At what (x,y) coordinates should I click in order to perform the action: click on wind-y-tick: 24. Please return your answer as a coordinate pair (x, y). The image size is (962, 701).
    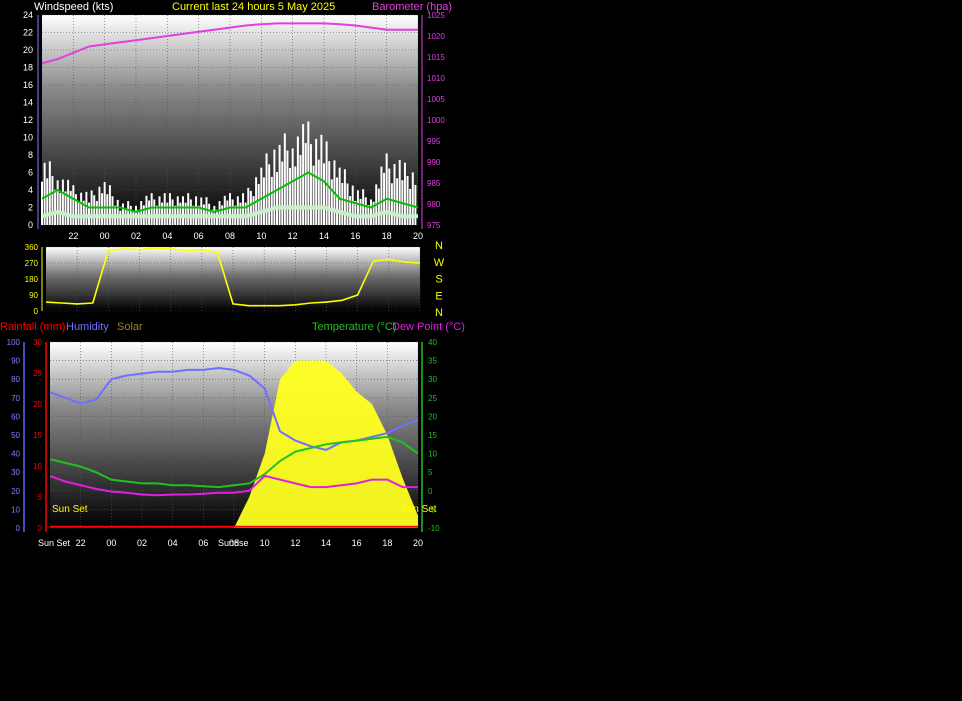
    Looking at the image, I should click on (28, 15).